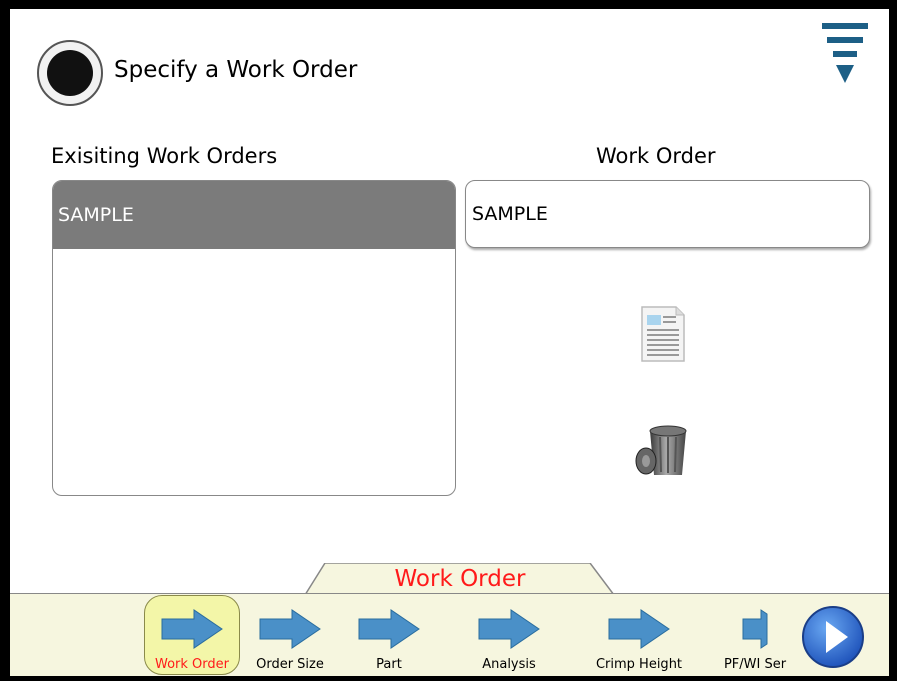  Describe the element at coordinates (254, 215) in the screenshot. I see `list-item: SAMPLE` at that location.